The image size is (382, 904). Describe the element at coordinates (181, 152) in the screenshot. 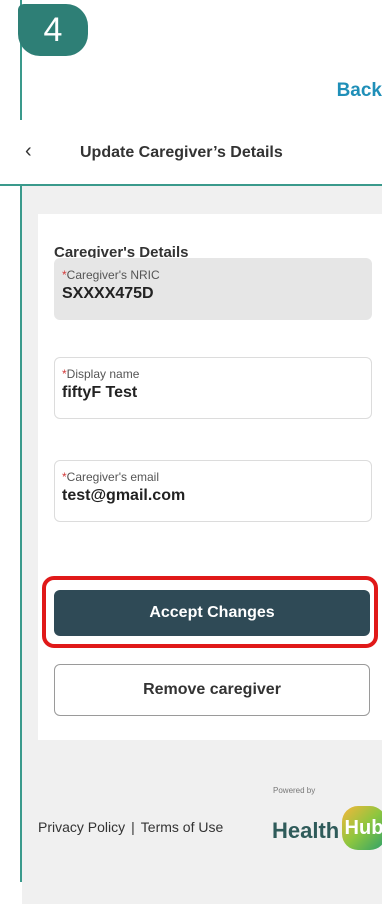

I see `page-title: Update Caregiver’s Details` at that location.